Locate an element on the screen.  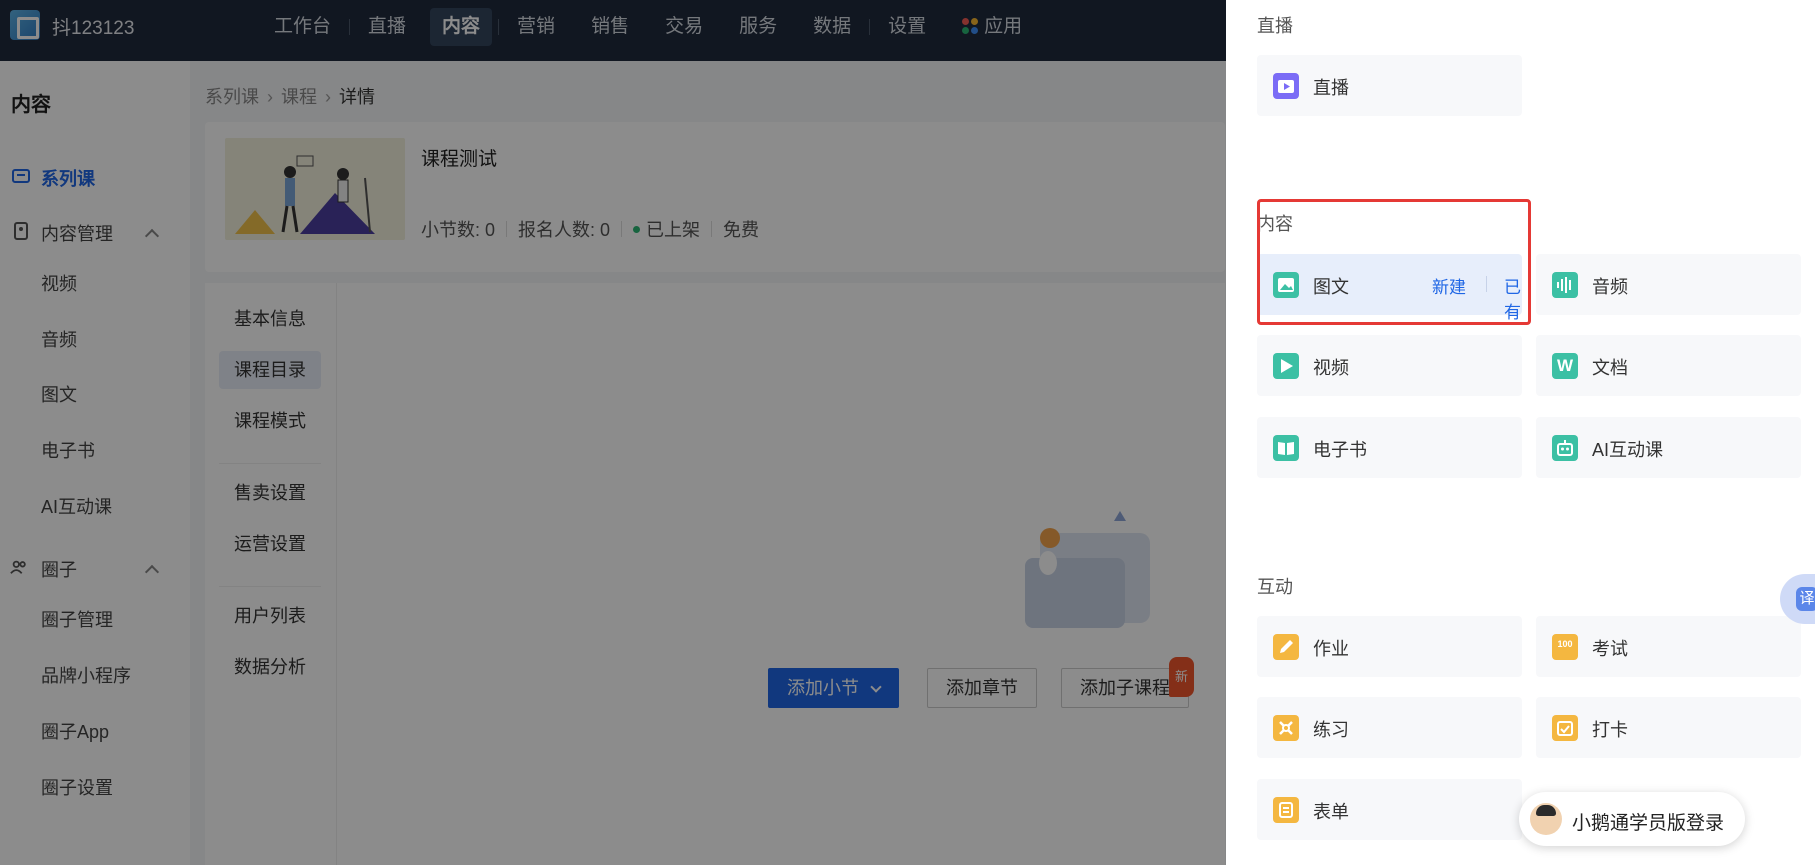
pencil-icon is located at coordinates (1286, 647).